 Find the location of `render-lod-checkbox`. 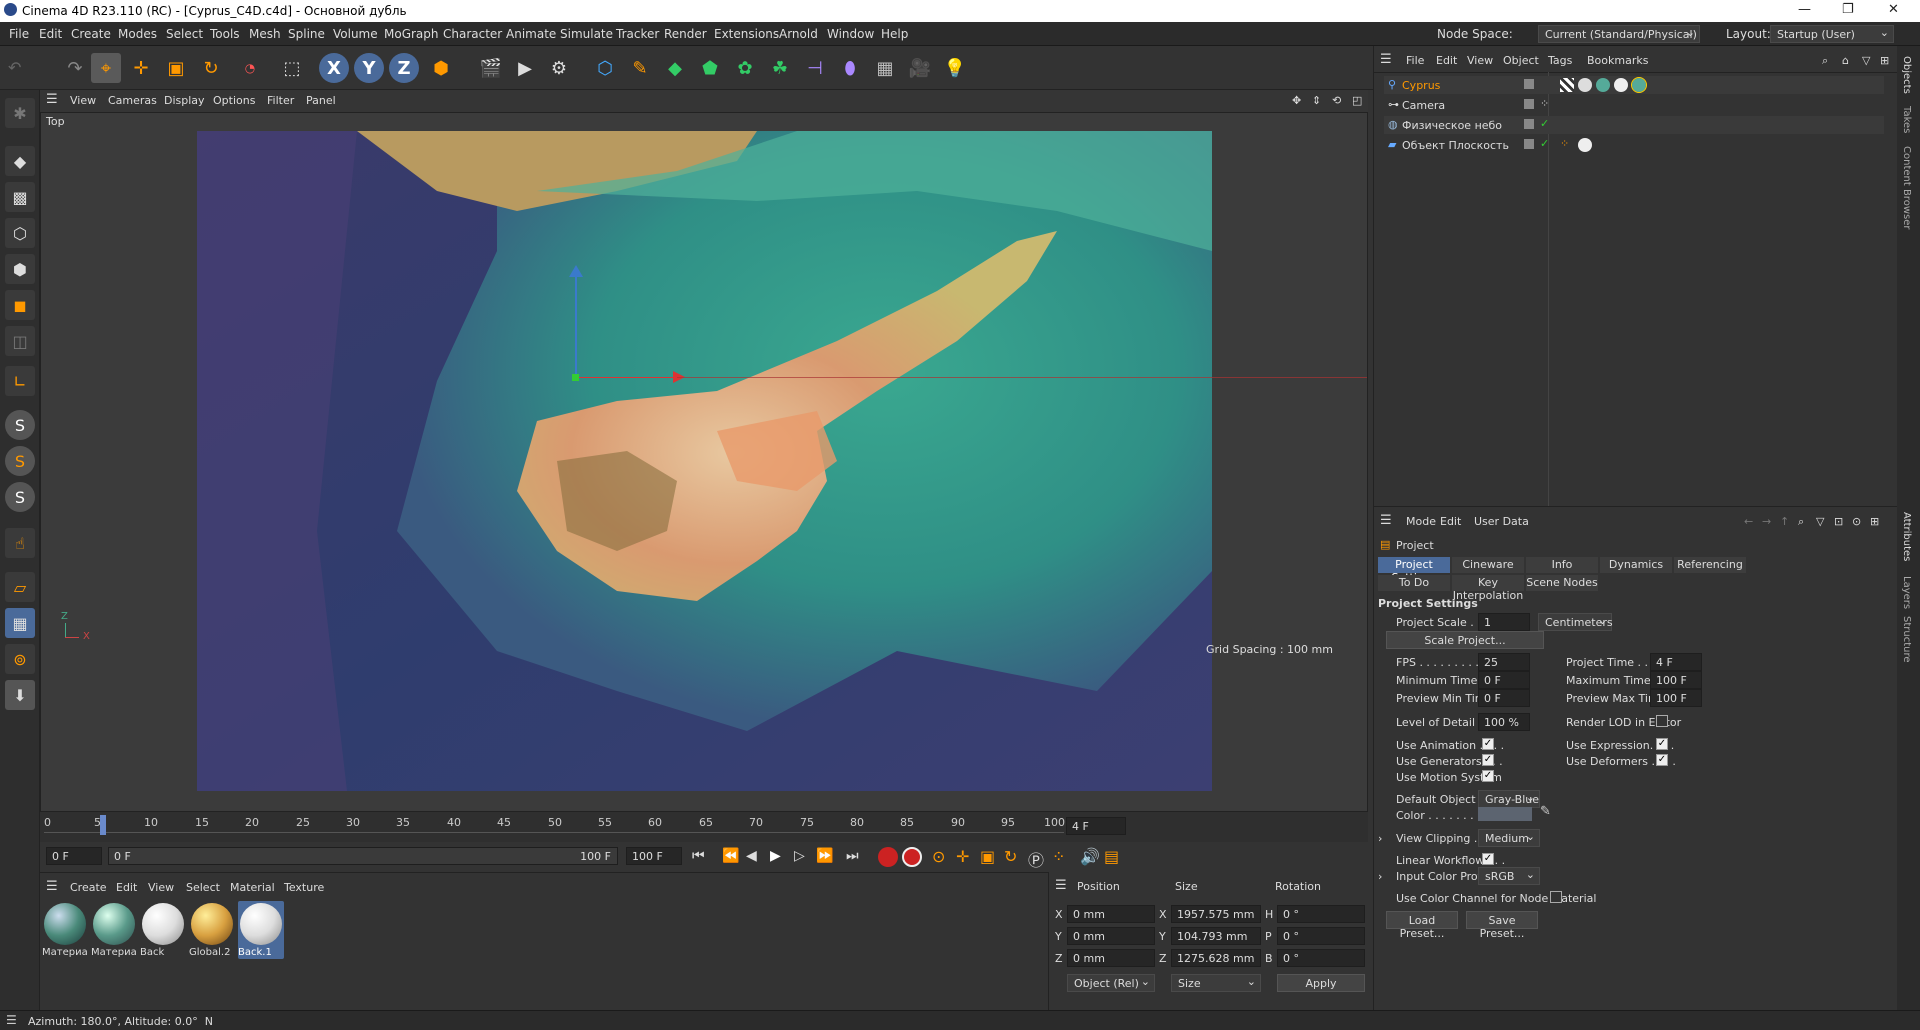

render-lod-checkbox is located at coordinates (1662, 721).